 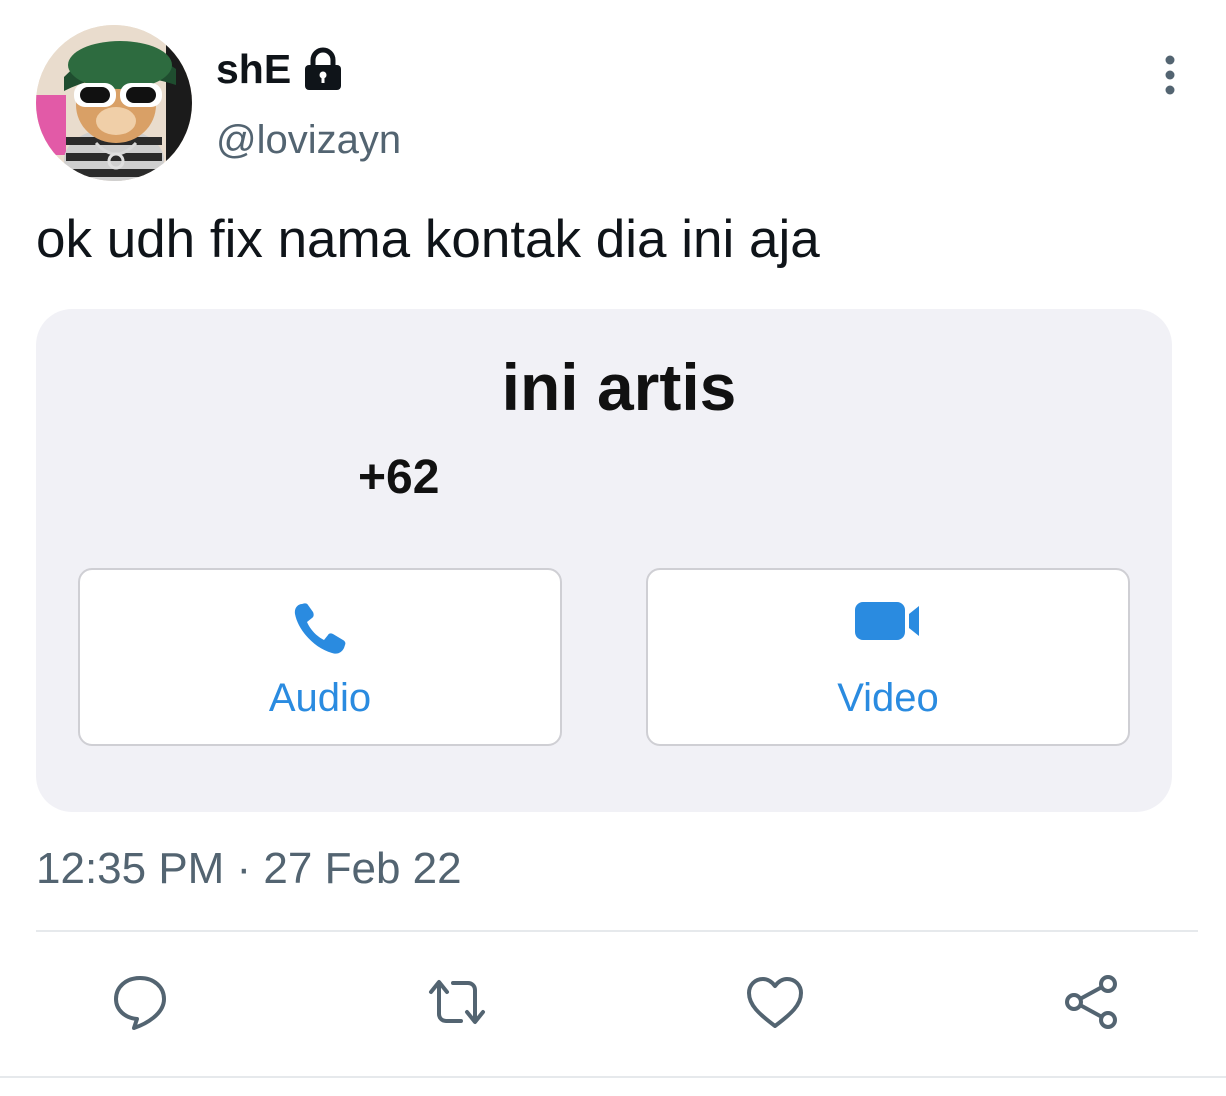 I want to click on author-name-row: shE, so click(x=280, y=69).